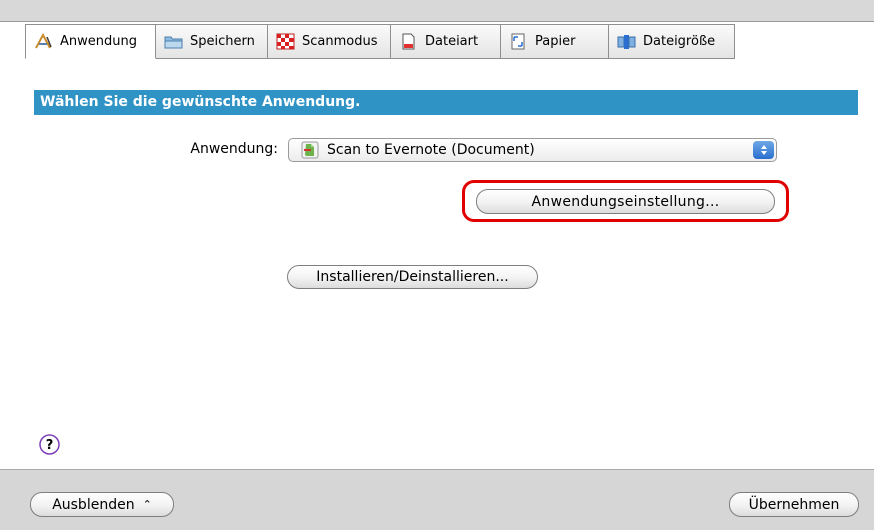 The image size is (874, 530). What do you see at coordinates (98, 41) in the screenshot?
I see `tab-label: Anwendung` at bounding box center [98, 41].